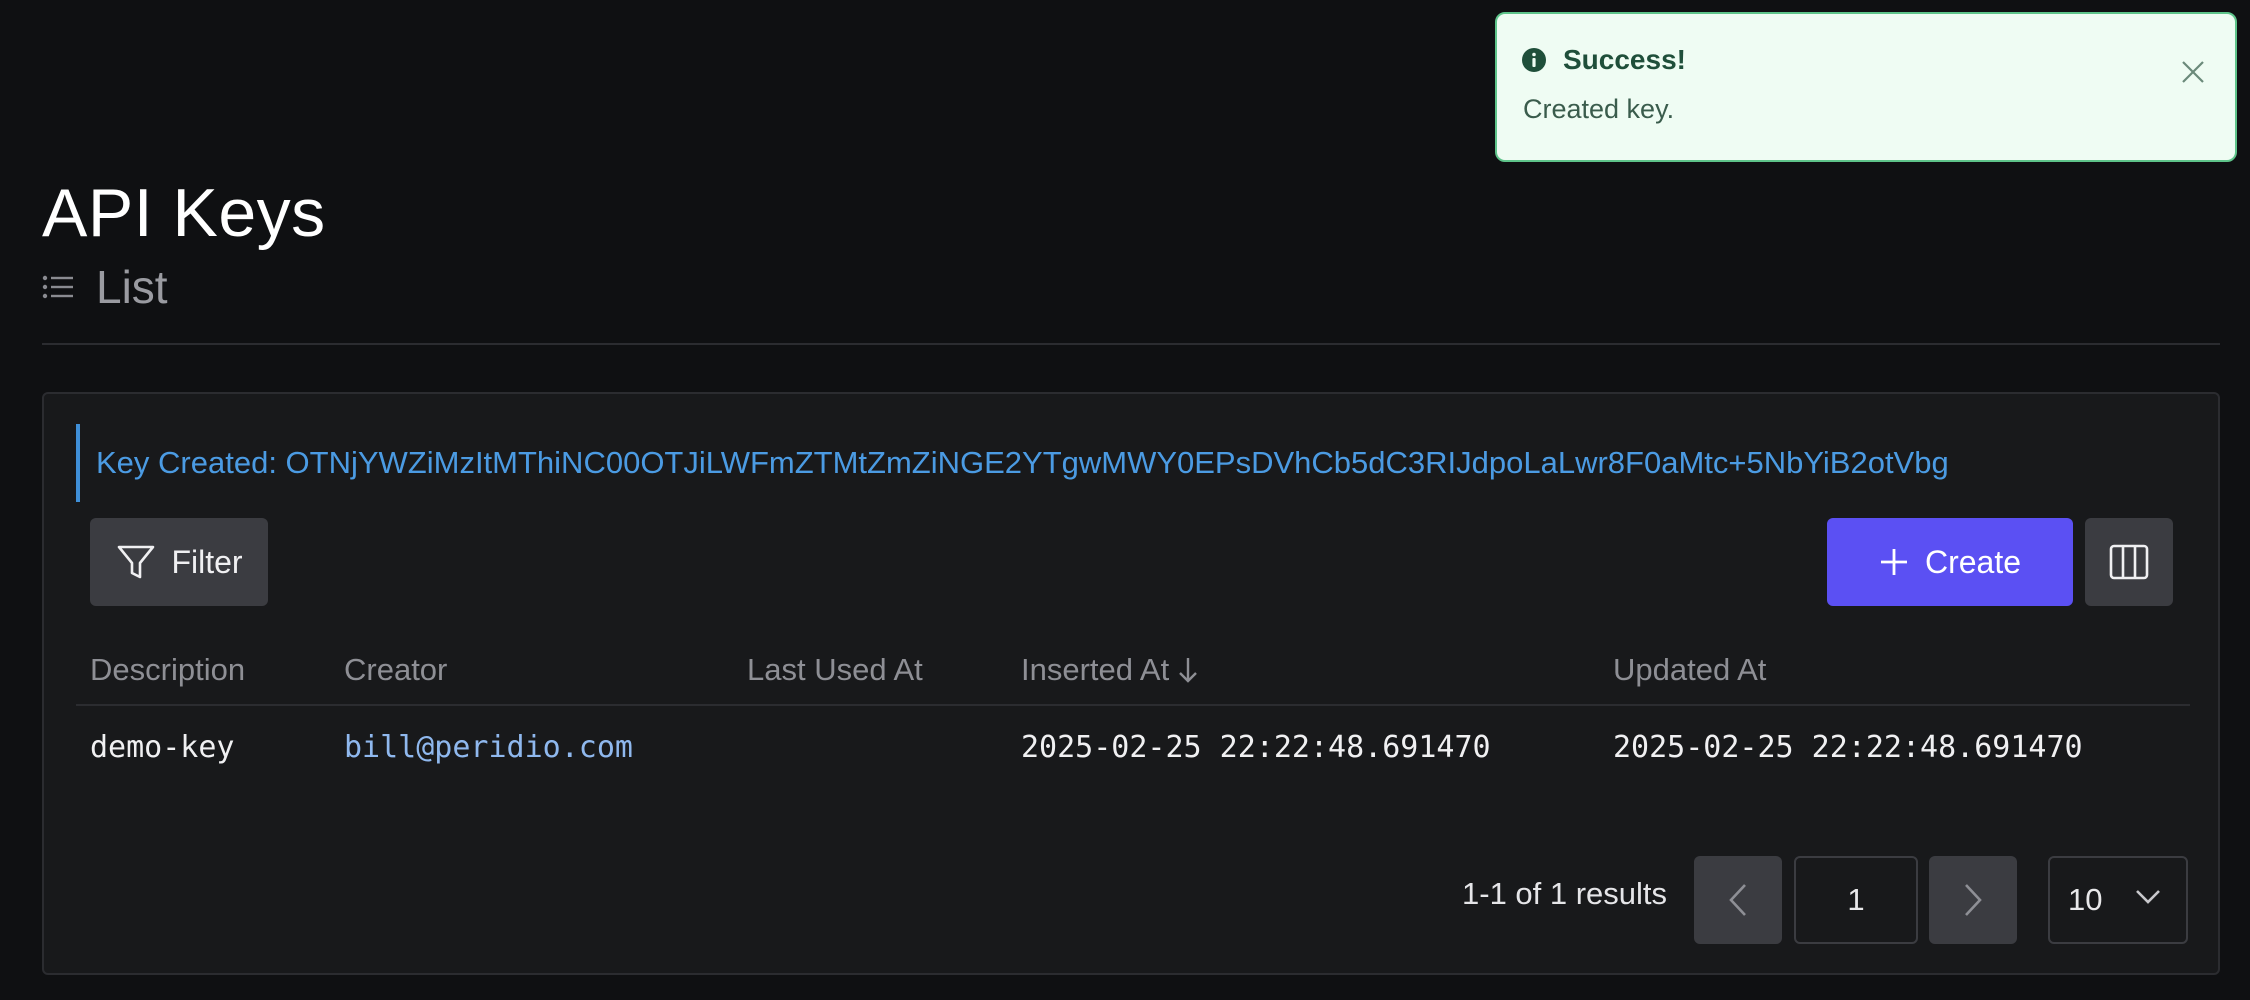  Describe the element at coordinates (1095, 669) in the screenshot. I see `column-header-inserted-at-label: Inserted At` at that location.